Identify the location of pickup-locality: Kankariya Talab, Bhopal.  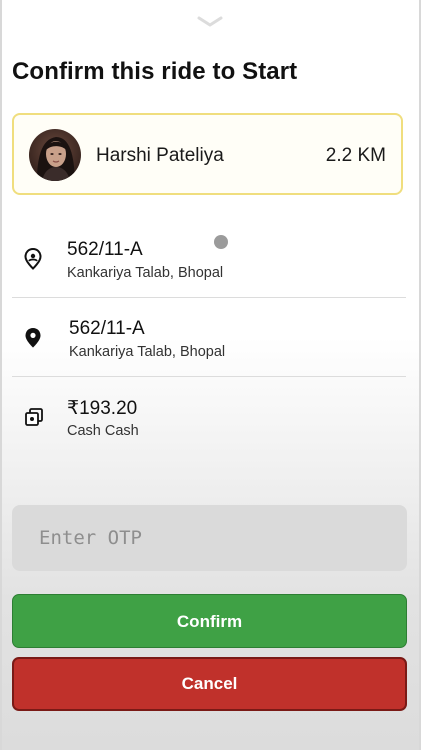
(145, 273).